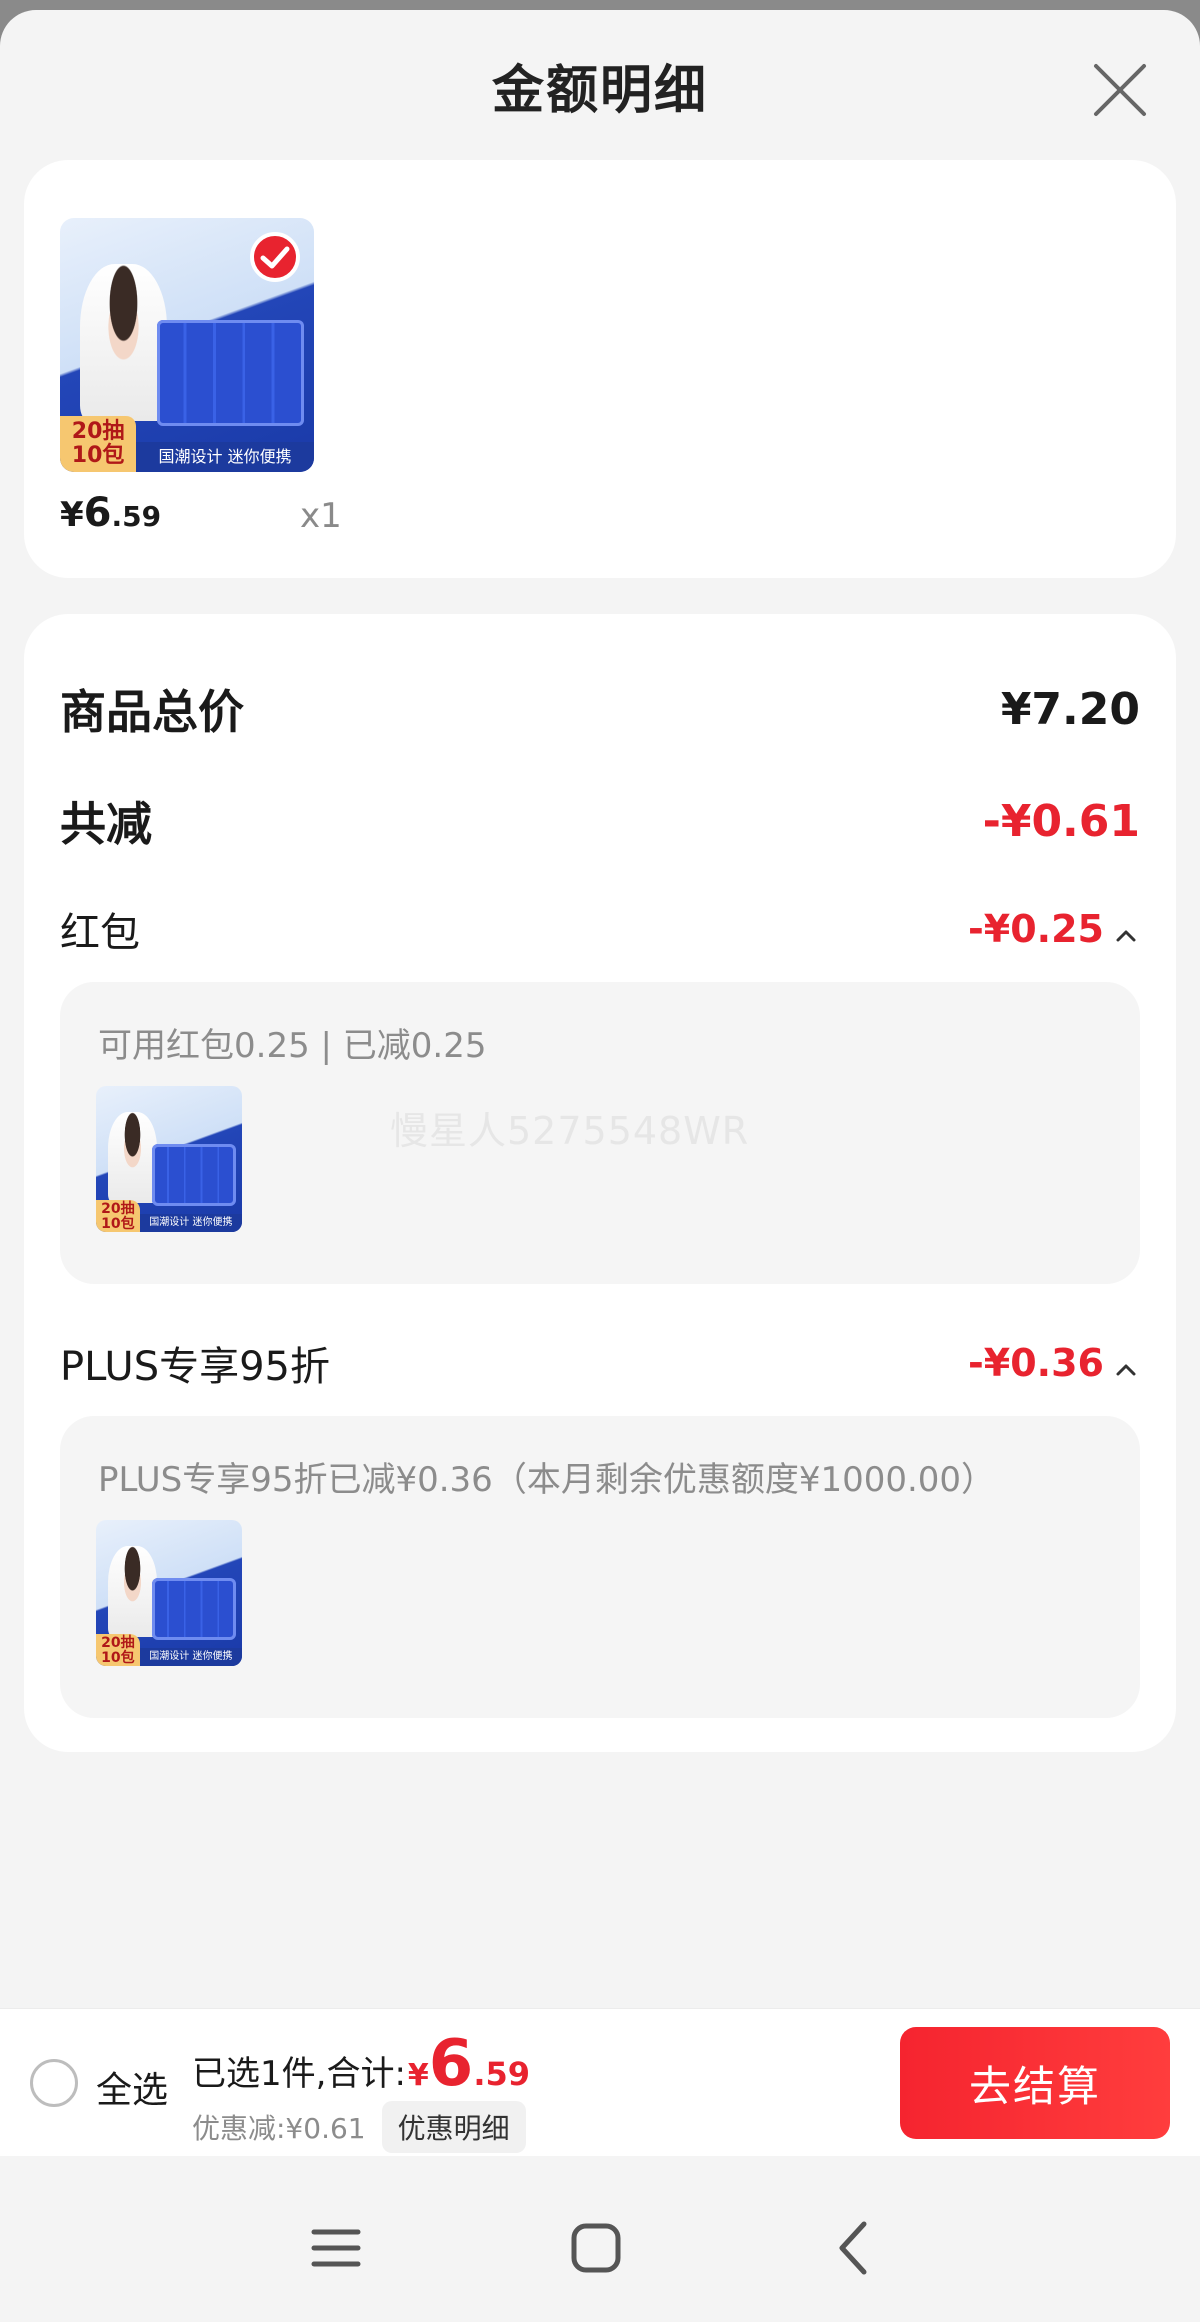  Describe the element at coordinates (453, 2127) in the screenshot. I see `discount-detail-button: 优惠明细` at that location.